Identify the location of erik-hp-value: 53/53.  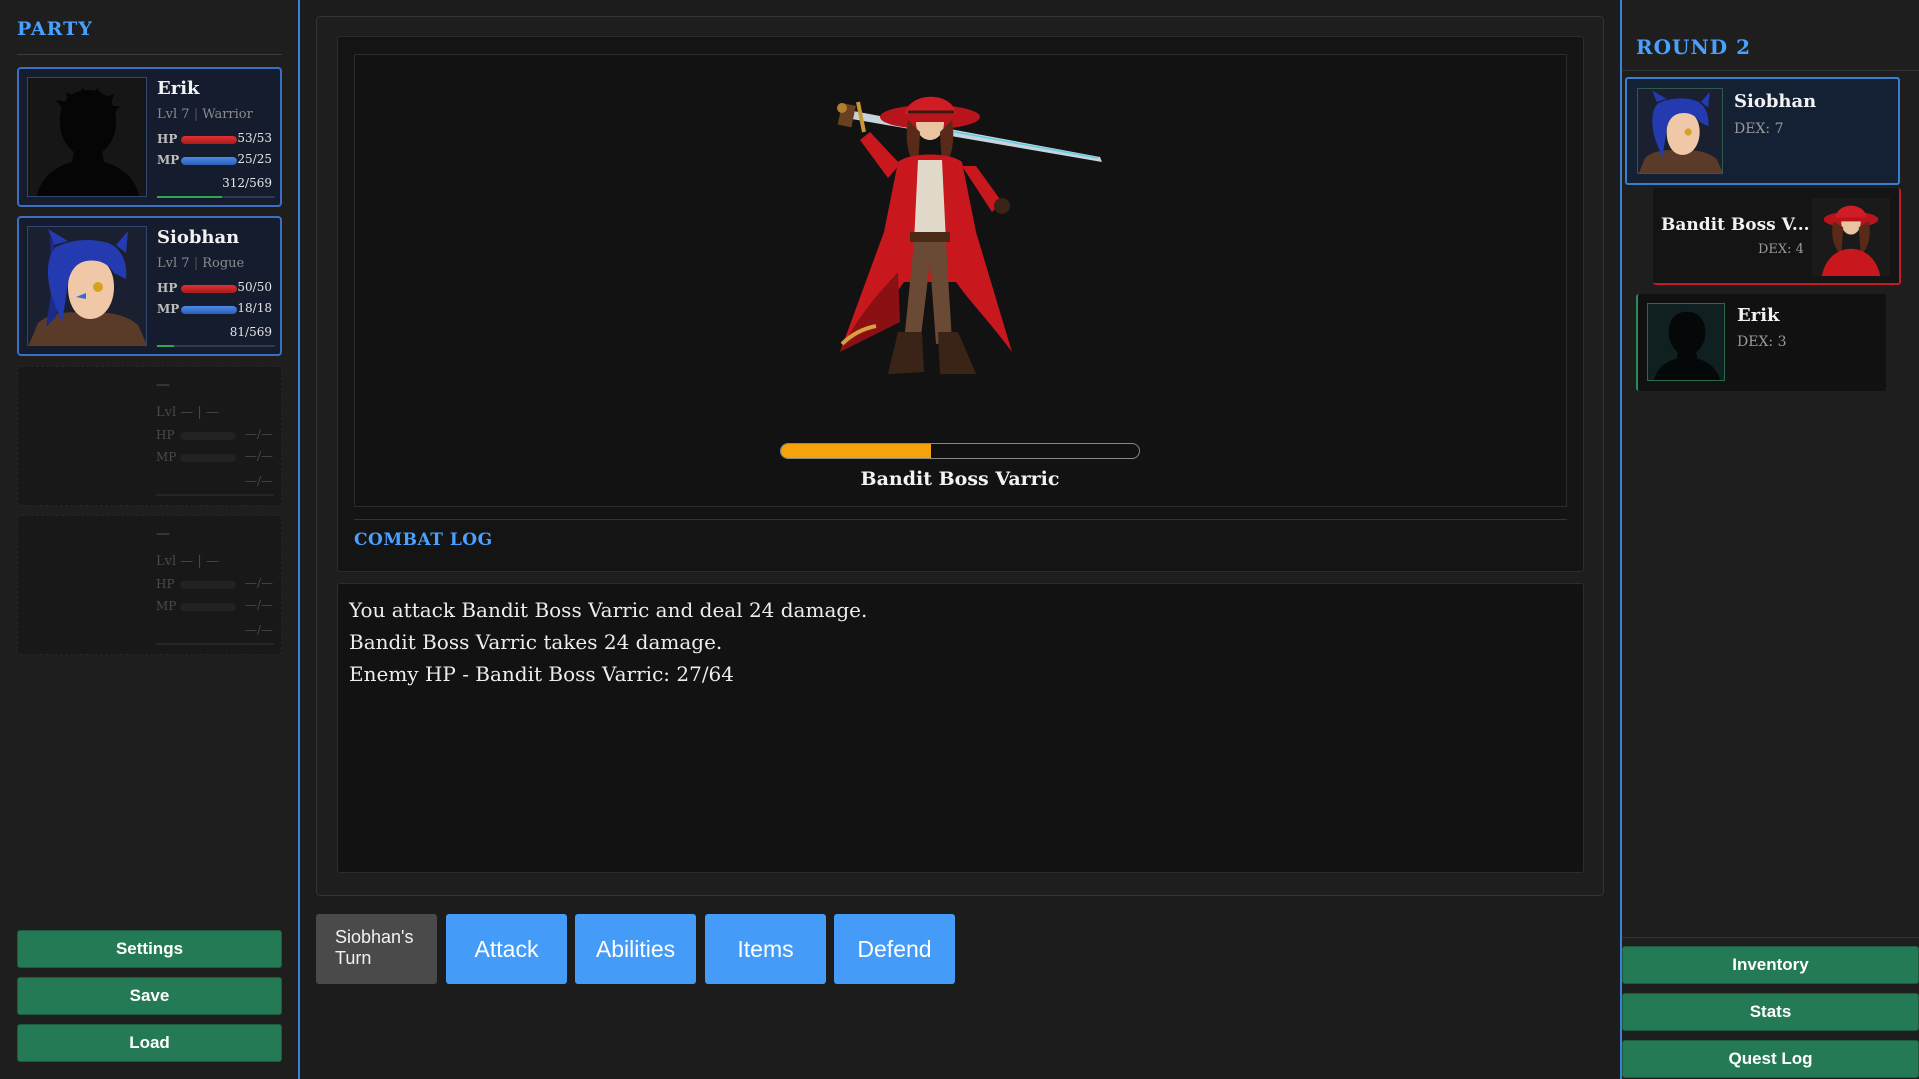
(254, 138).